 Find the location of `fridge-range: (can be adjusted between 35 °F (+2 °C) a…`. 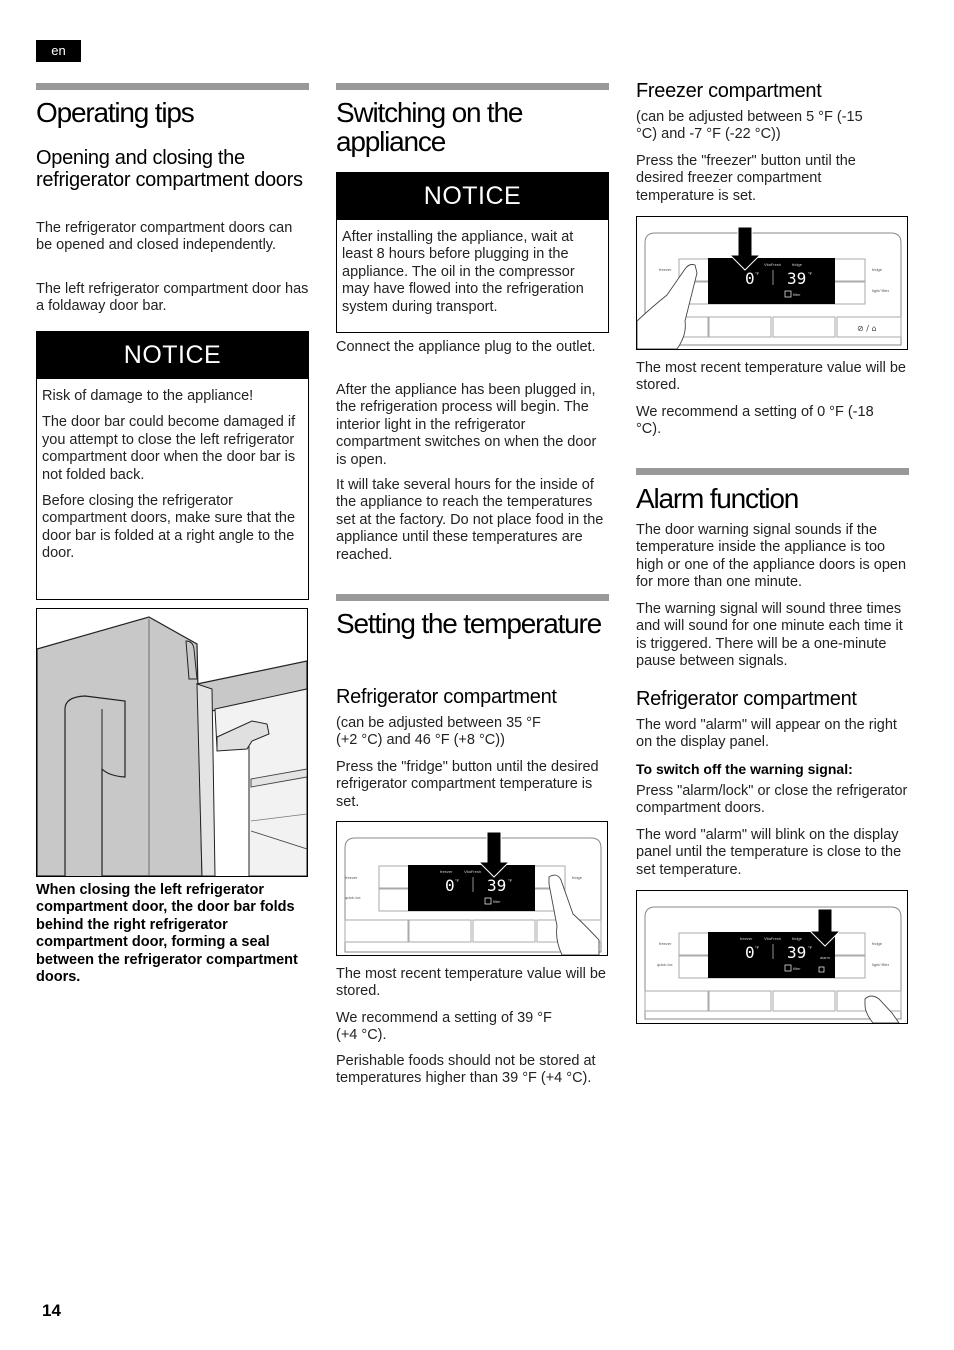

fridge-range: (can be adjusted between 35 °F (+2 °C) a… is located at coordinates (438, 732).